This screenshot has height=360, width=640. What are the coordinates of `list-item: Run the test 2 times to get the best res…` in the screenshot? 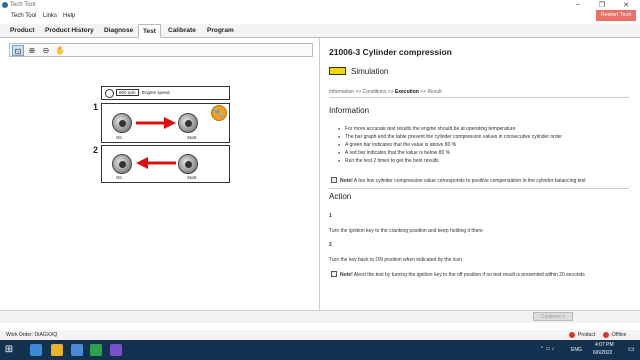 It's located at (388, 161).